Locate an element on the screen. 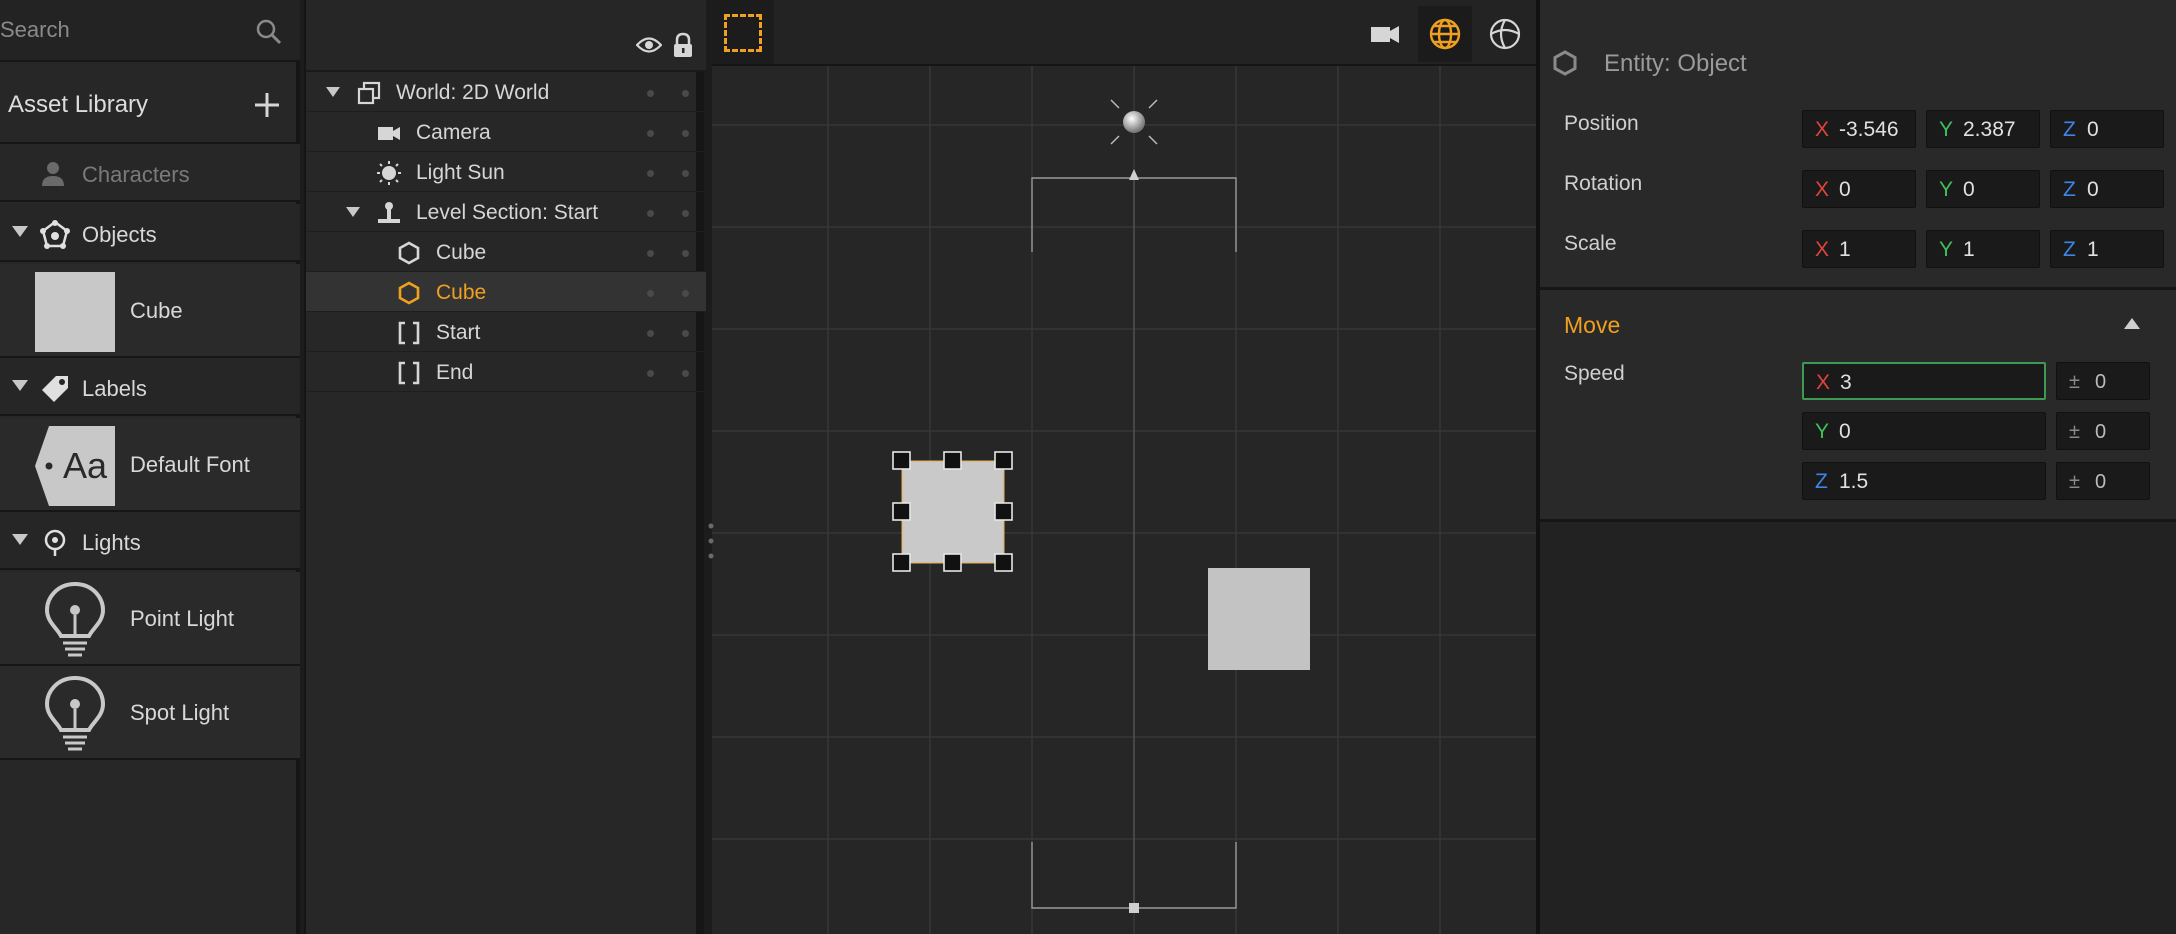  world-view-button is located at coordinates (1445, 34).